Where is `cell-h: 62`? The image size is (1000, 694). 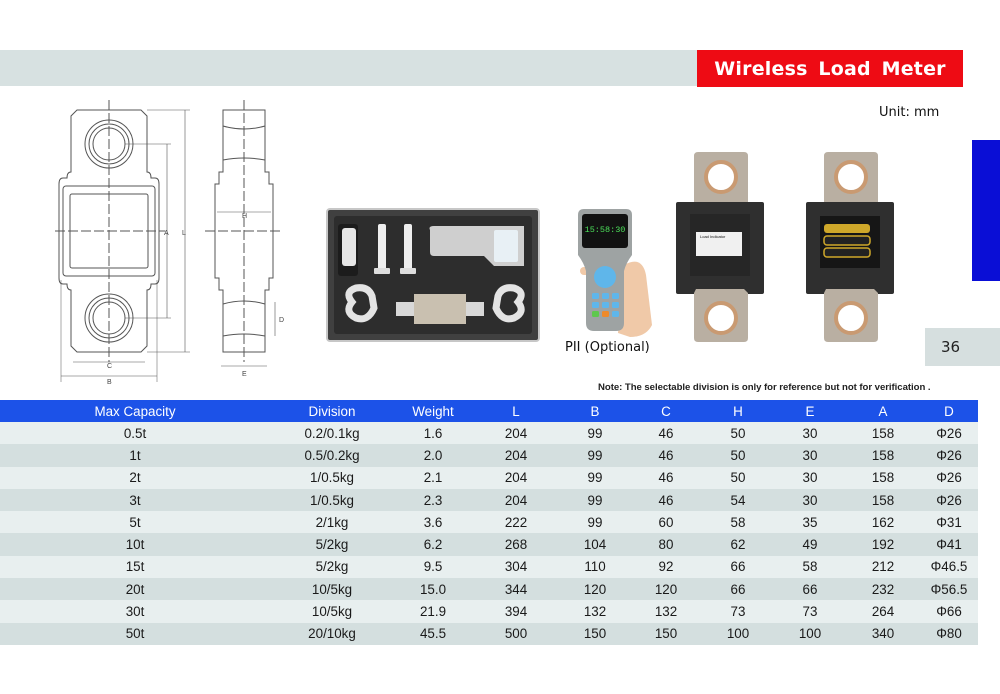 cell-h: 62 is located at coordinates (738, 544).